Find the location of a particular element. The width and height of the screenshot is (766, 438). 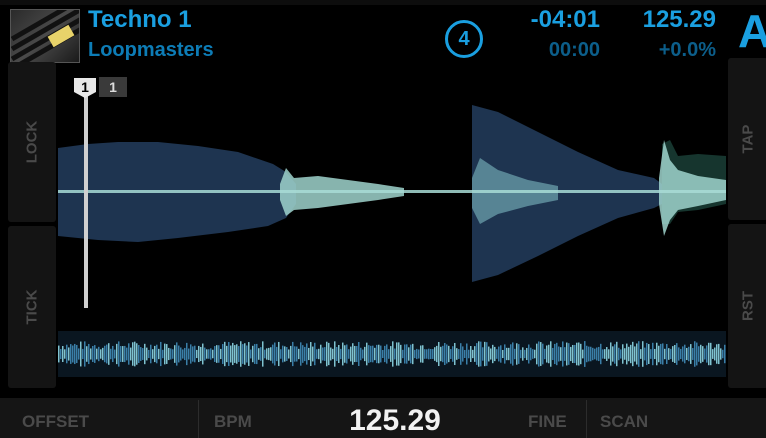

divider is located at coordinates (198, 419).